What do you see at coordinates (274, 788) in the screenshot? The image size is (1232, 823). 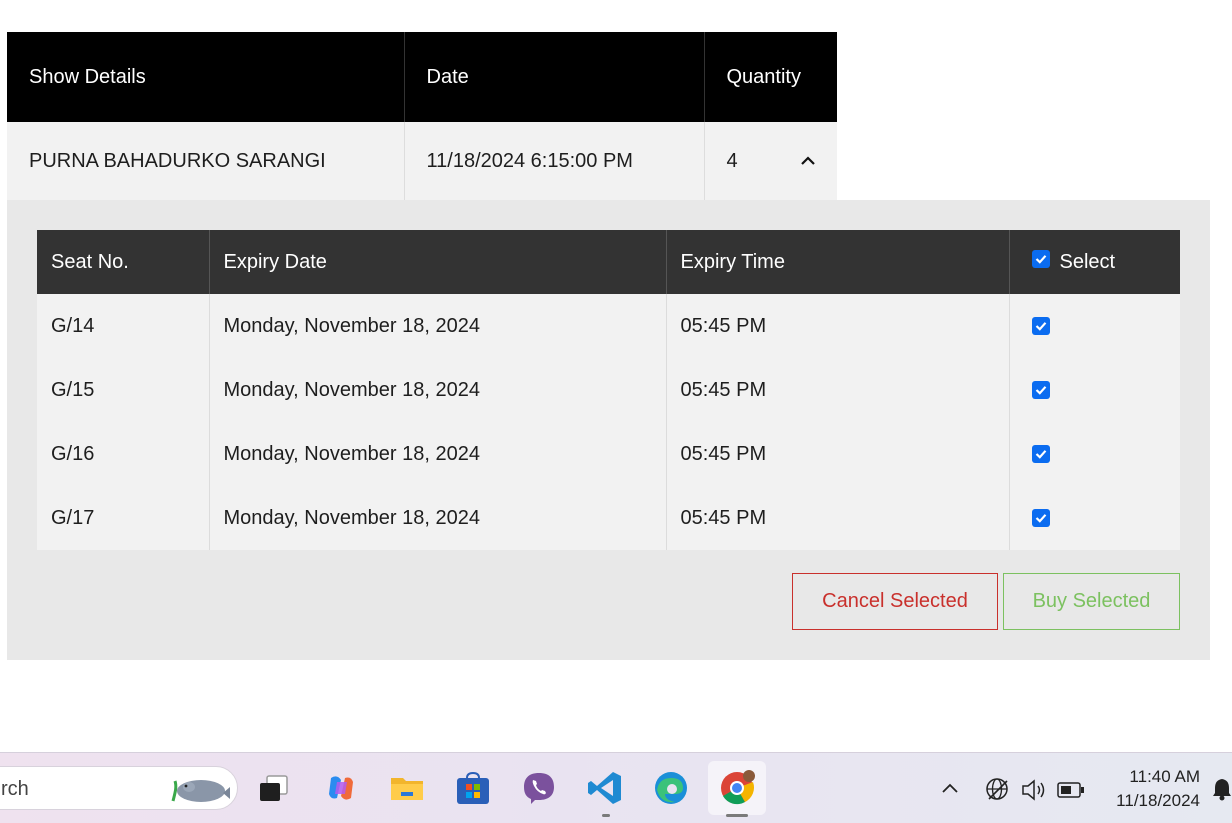 I see `task-view-icon` at bounding box center [274, 788].